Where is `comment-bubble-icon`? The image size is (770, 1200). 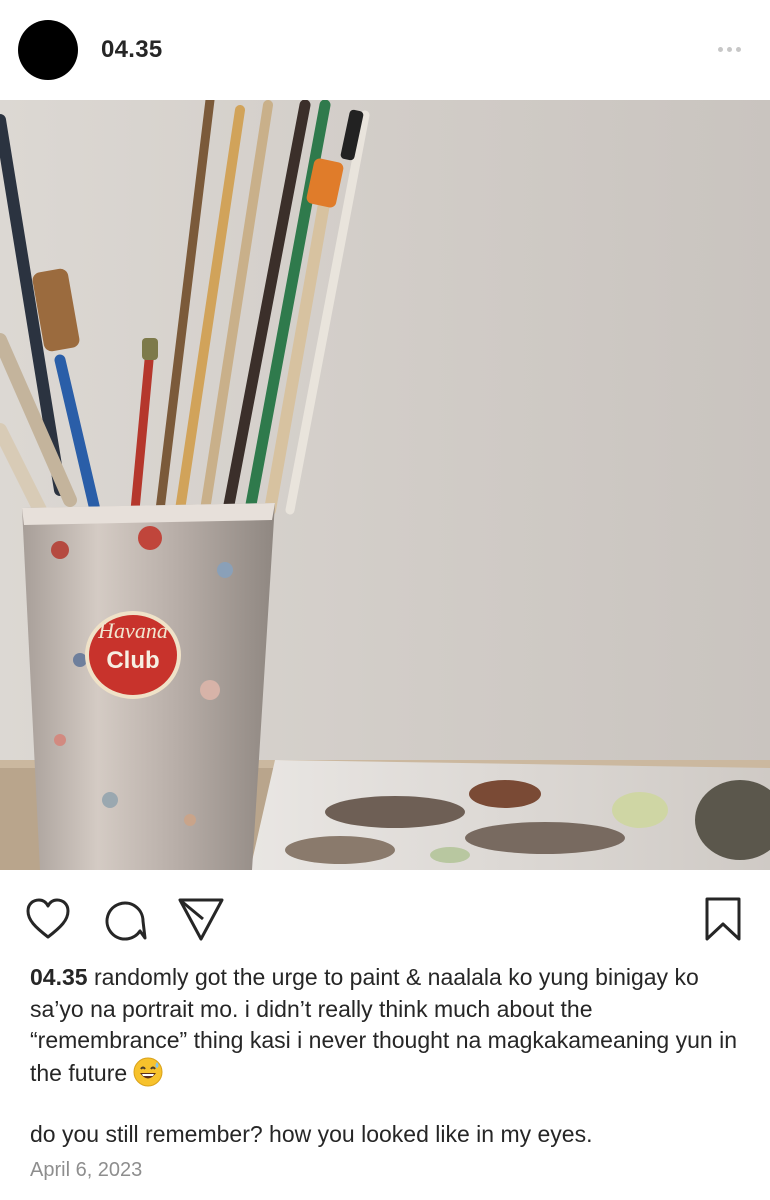 comment-bubble-icon is located at coordinates (125, 919).